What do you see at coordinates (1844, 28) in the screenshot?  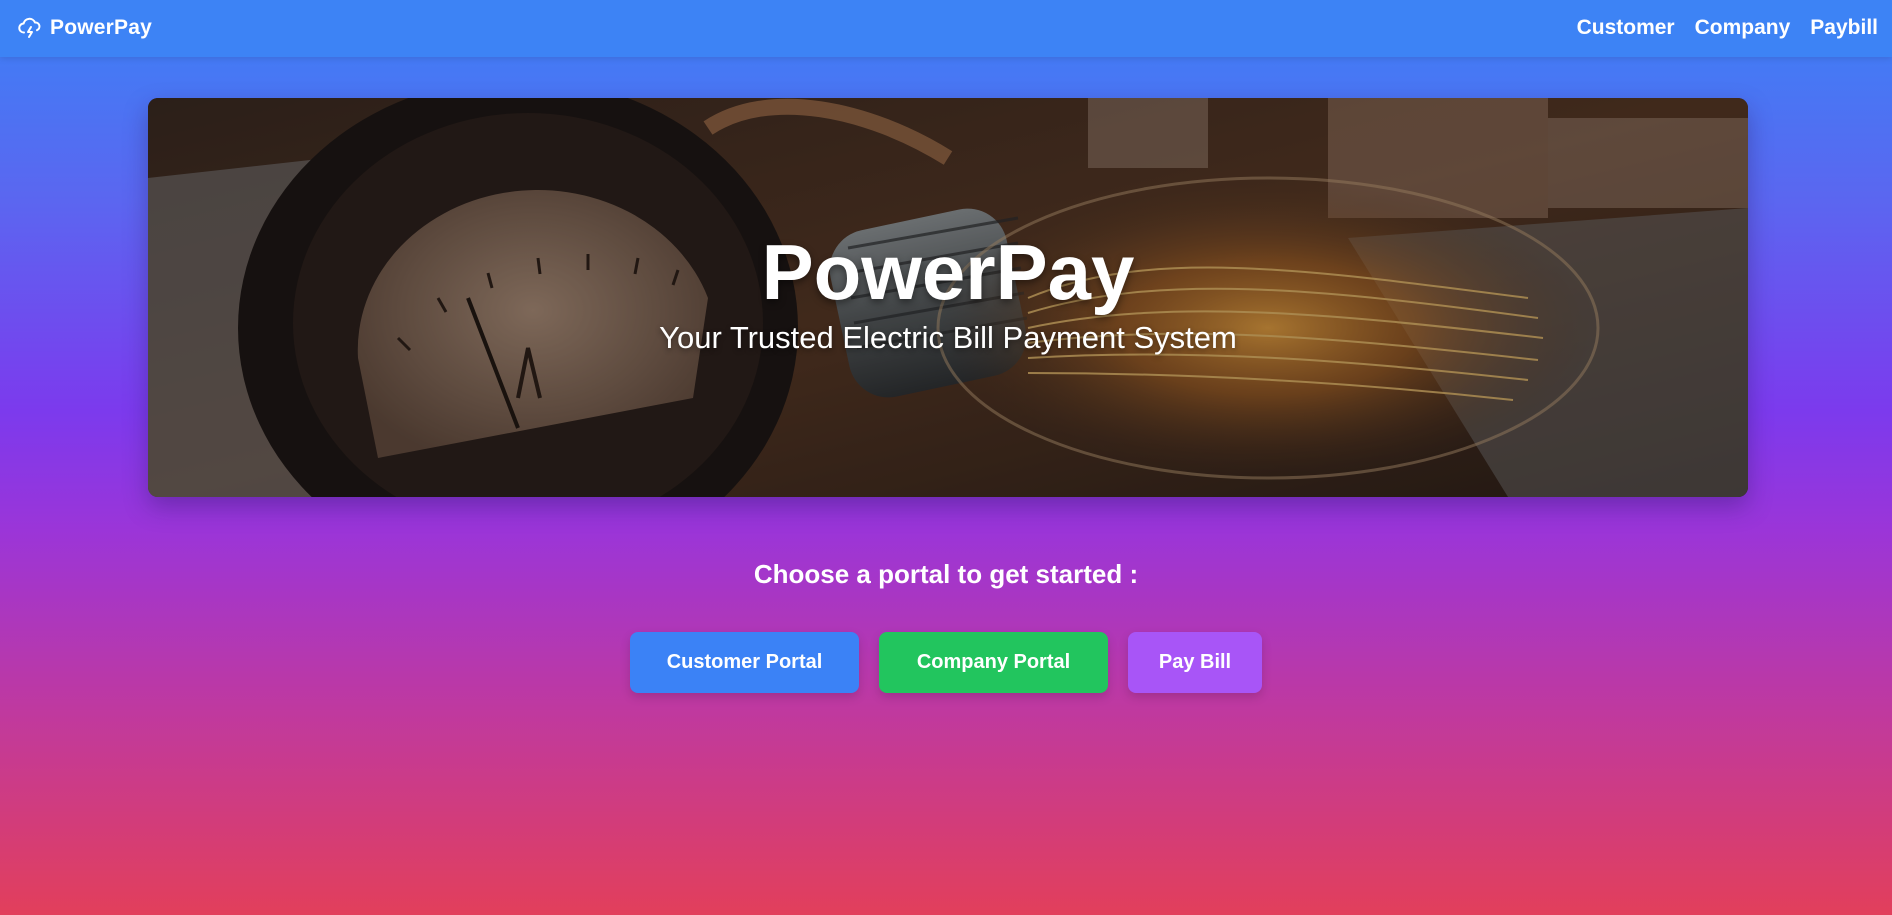 I see `nav-link-paybill: Paybill` at bounding box center [1844, 28].